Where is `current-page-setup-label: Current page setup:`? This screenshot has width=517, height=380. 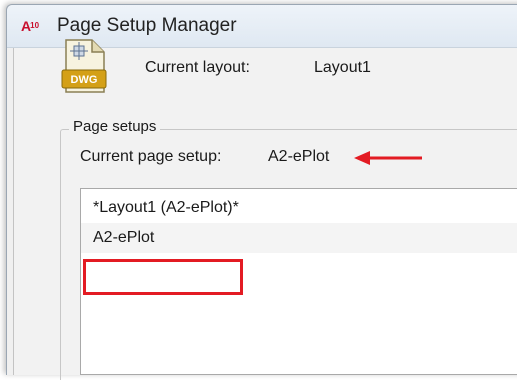 current-page-setup-label: Current page setup: is located at coordinates (151, 156).